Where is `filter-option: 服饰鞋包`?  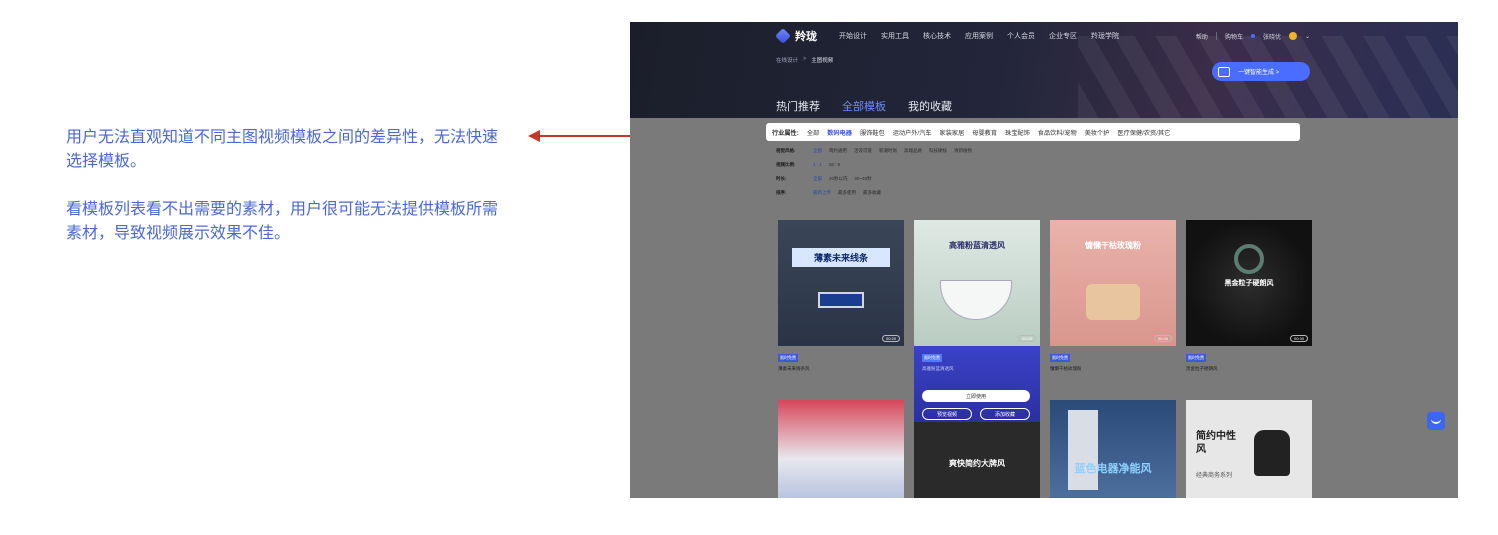 filter-option: 服饰鞋包 is located at coordinates (872, 132).